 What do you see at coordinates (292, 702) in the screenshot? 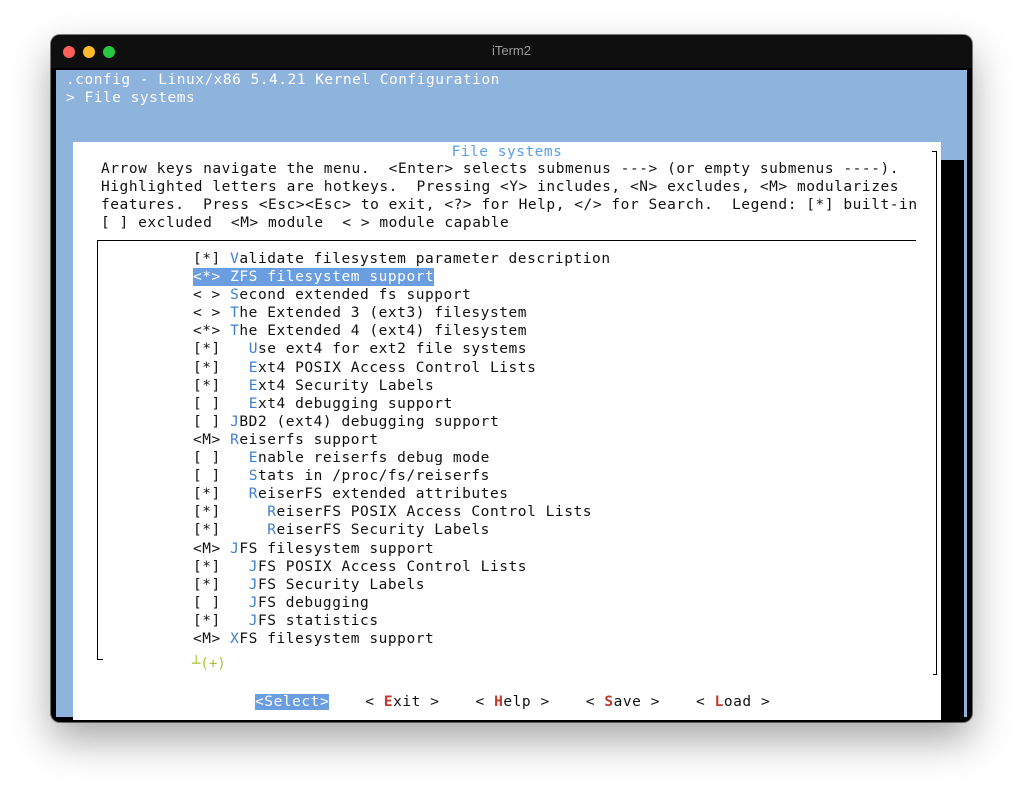
I see `select-button: <Select>` at bounding box center [292, 702].